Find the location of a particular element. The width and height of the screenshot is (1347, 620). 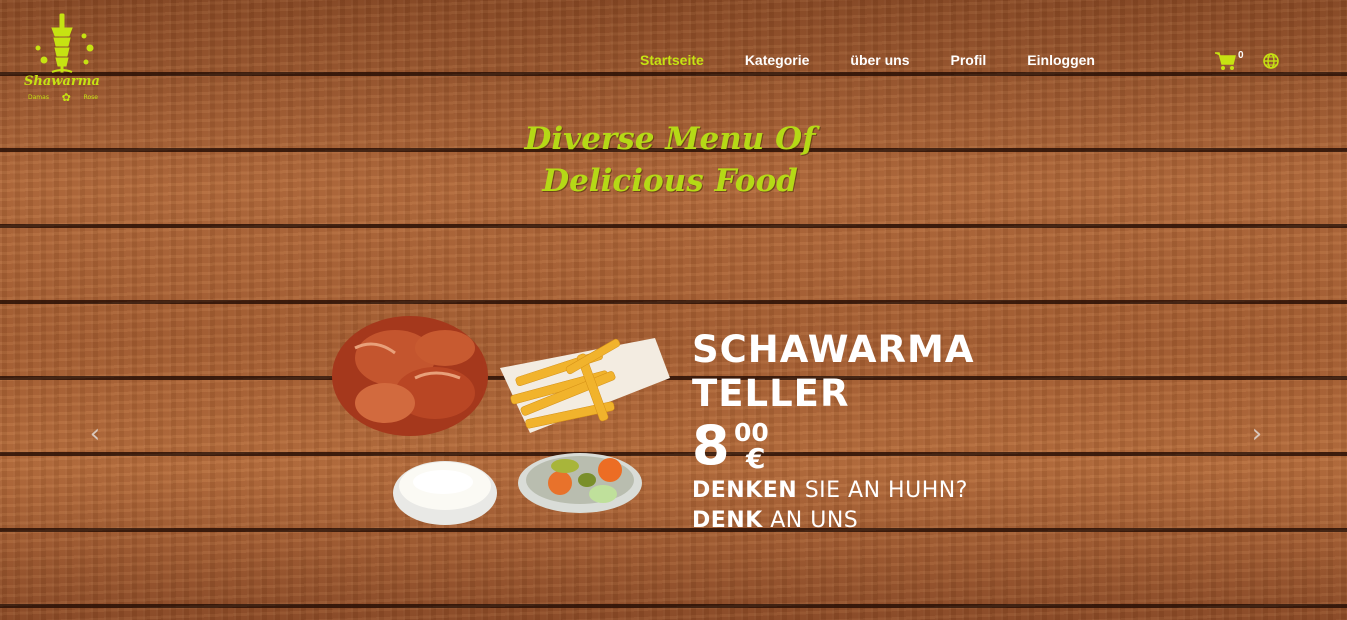

nav-startseite: Startseite is located at coordinates (672, 60).